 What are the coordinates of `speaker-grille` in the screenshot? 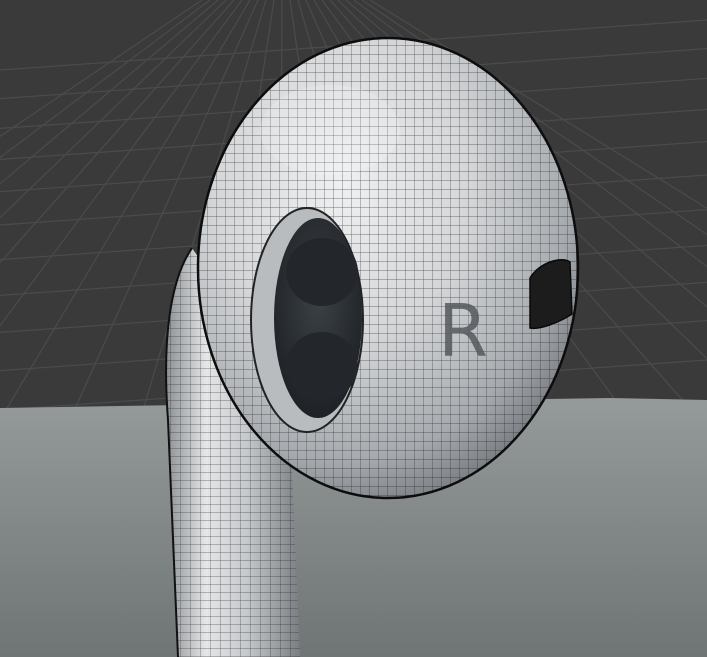 It's located at (307, 320).